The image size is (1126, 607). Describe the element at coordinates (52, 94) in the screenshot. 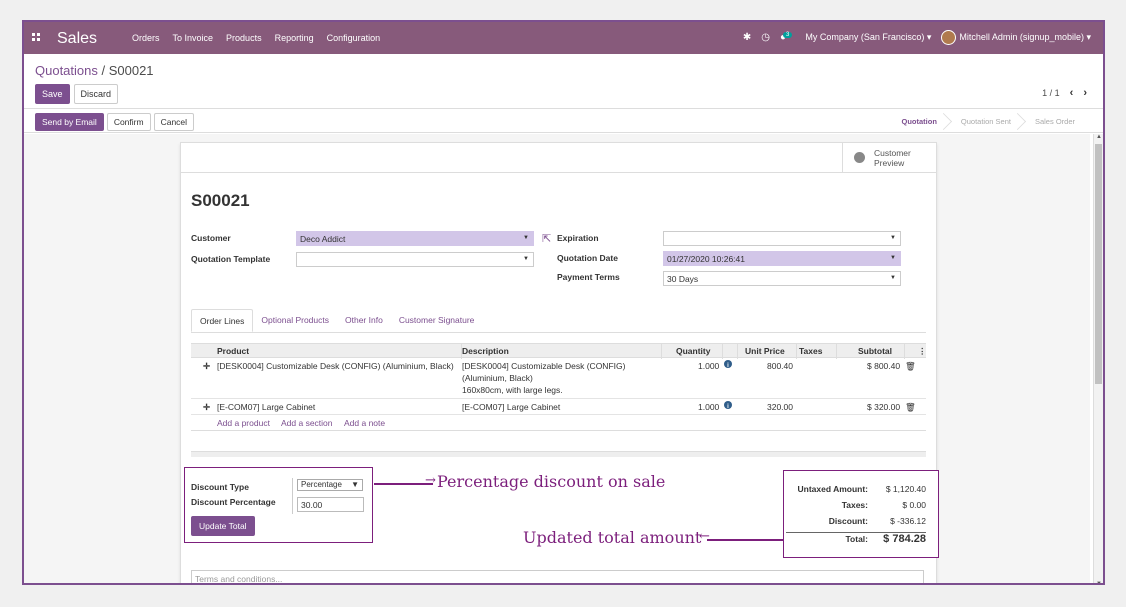

I see `save-button: Save` at that location.